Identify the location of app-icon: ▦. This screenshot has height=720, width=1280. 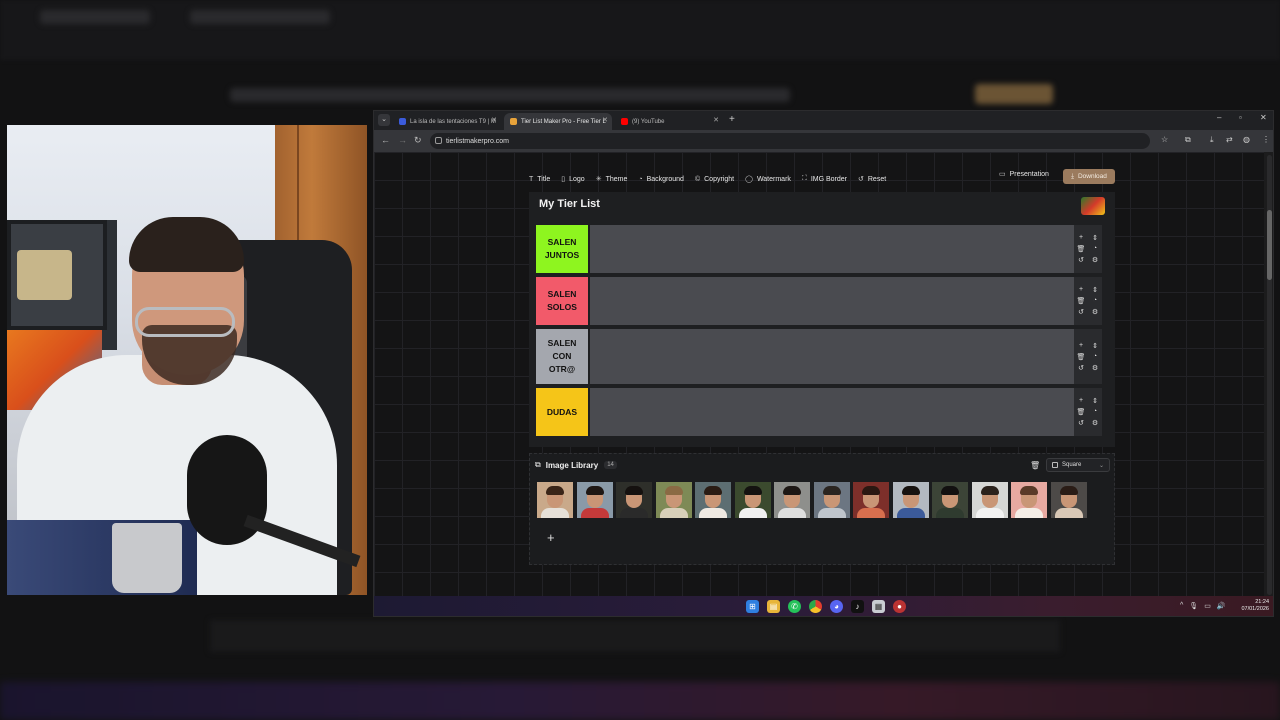
(878, 606).